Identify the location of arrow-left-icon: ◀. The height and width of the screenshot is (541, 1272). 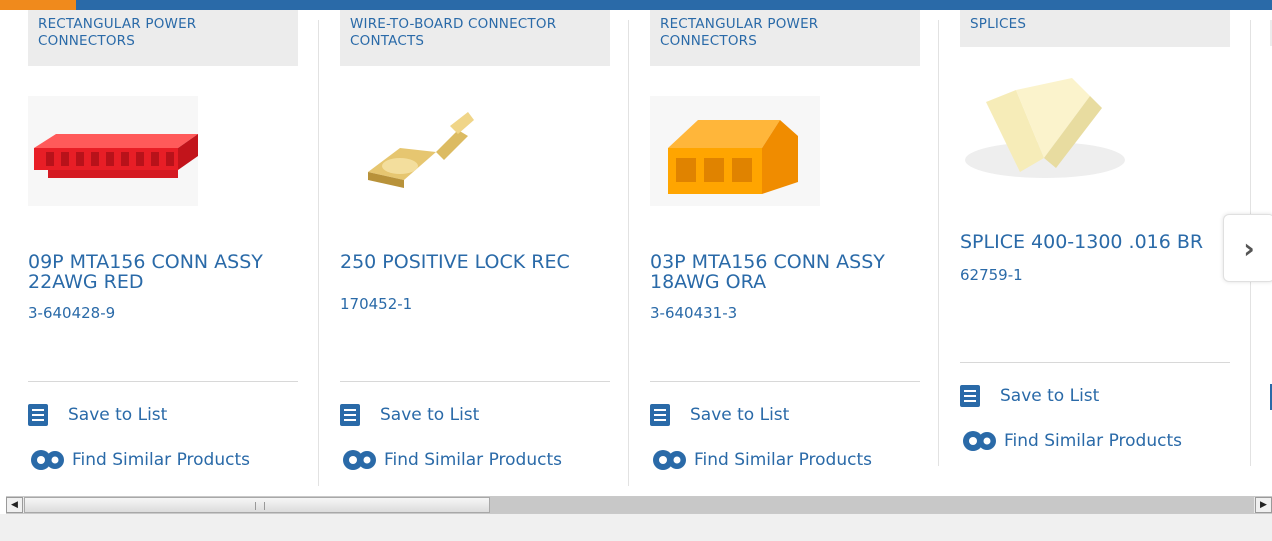
(14, 505).